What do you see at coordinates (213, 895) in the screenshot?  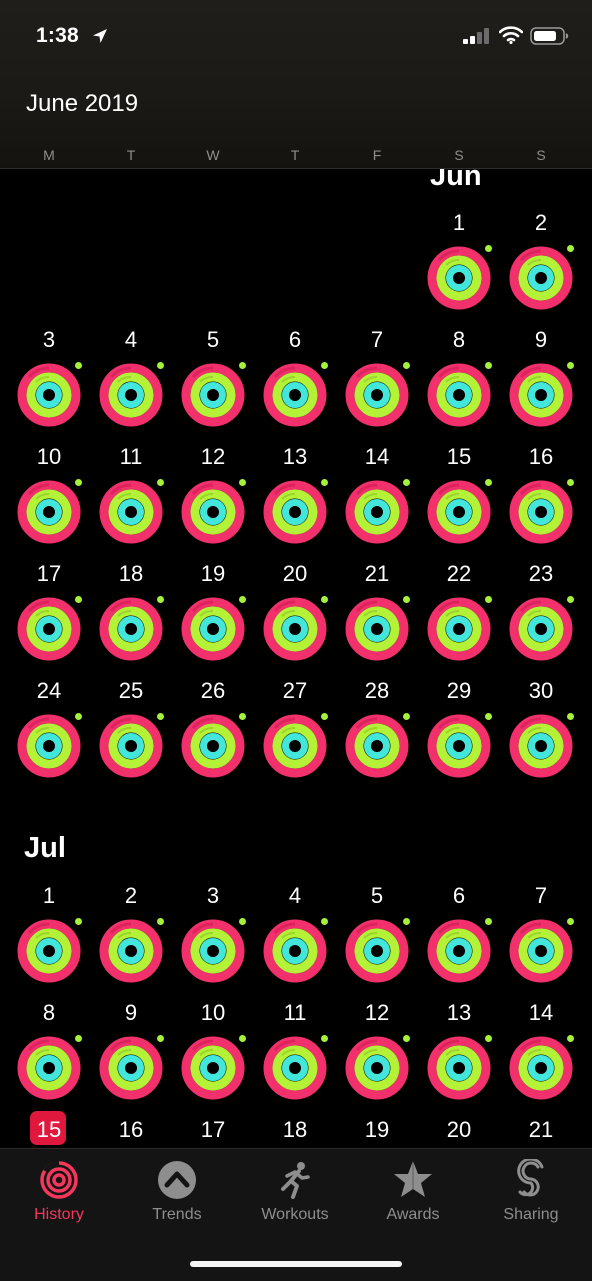 I see `day-number: 3` at bounding box center [213, 895].